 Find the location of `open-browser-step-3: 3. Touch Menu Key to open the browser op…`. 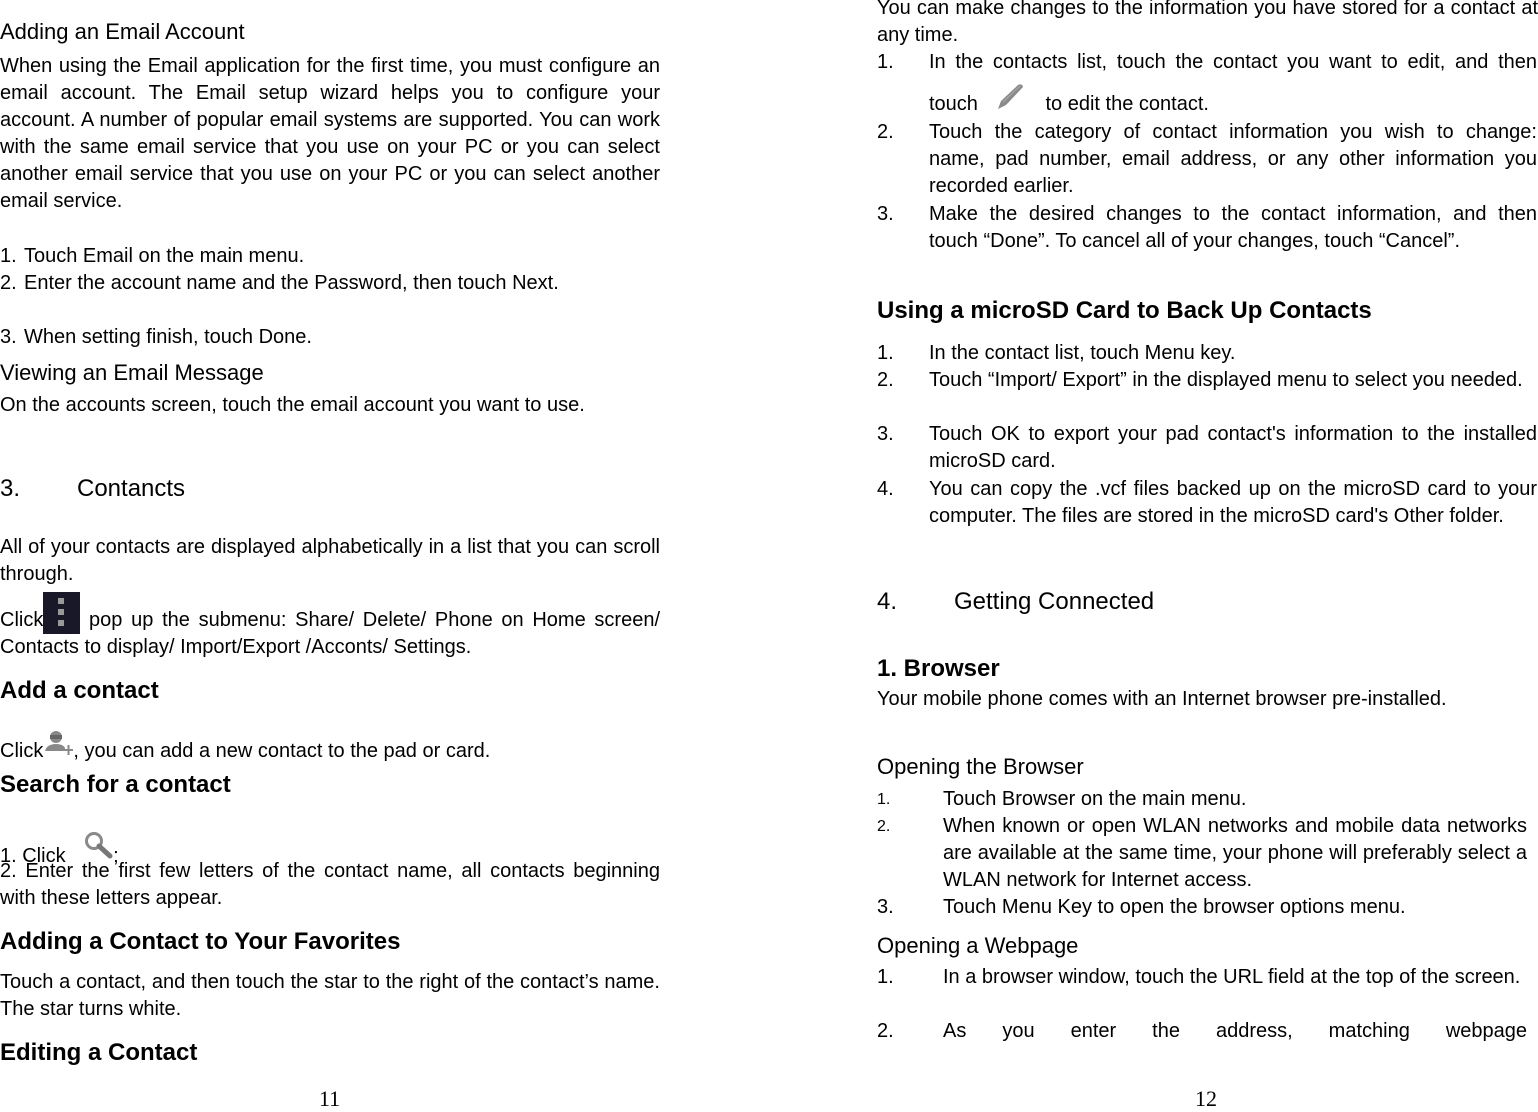

open-browser-step-3: 3. Touch Menu Key to open the browser op… is located at coordinates (1202, 907).